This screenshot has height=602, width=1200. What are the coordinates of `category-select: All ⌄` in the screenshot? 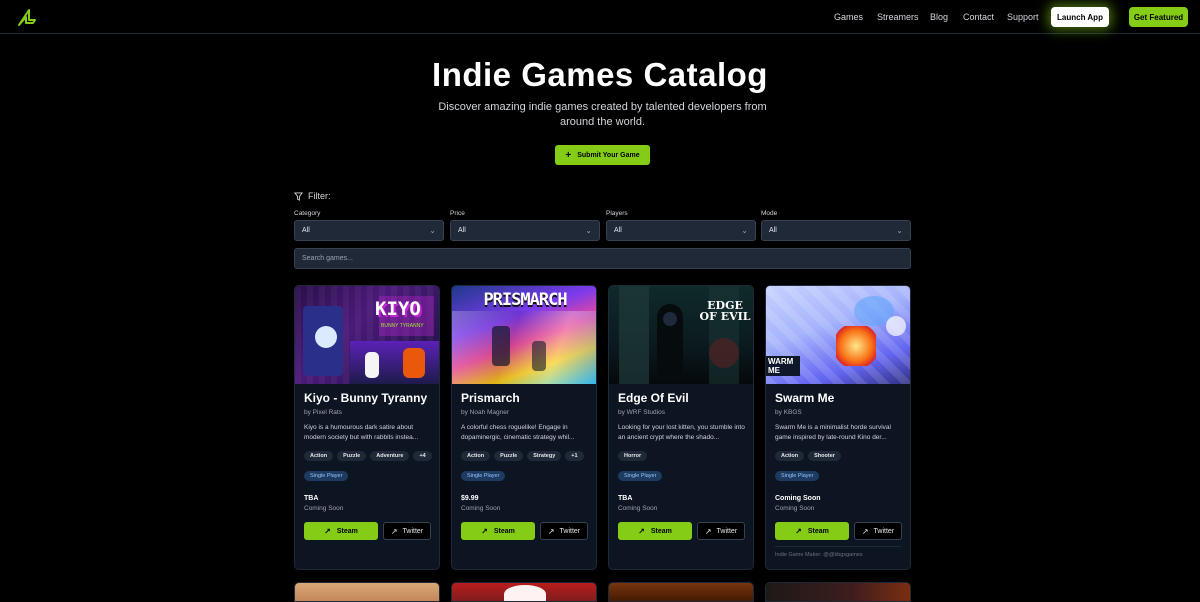 It's located at (369, 230).